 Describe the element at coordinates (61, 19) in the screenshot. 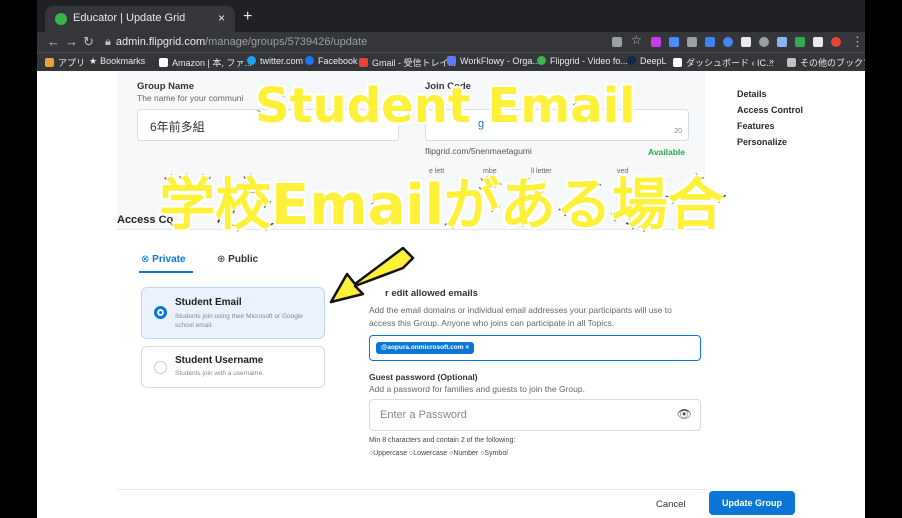

I see `flipgrid-favicon-icon` at that location.